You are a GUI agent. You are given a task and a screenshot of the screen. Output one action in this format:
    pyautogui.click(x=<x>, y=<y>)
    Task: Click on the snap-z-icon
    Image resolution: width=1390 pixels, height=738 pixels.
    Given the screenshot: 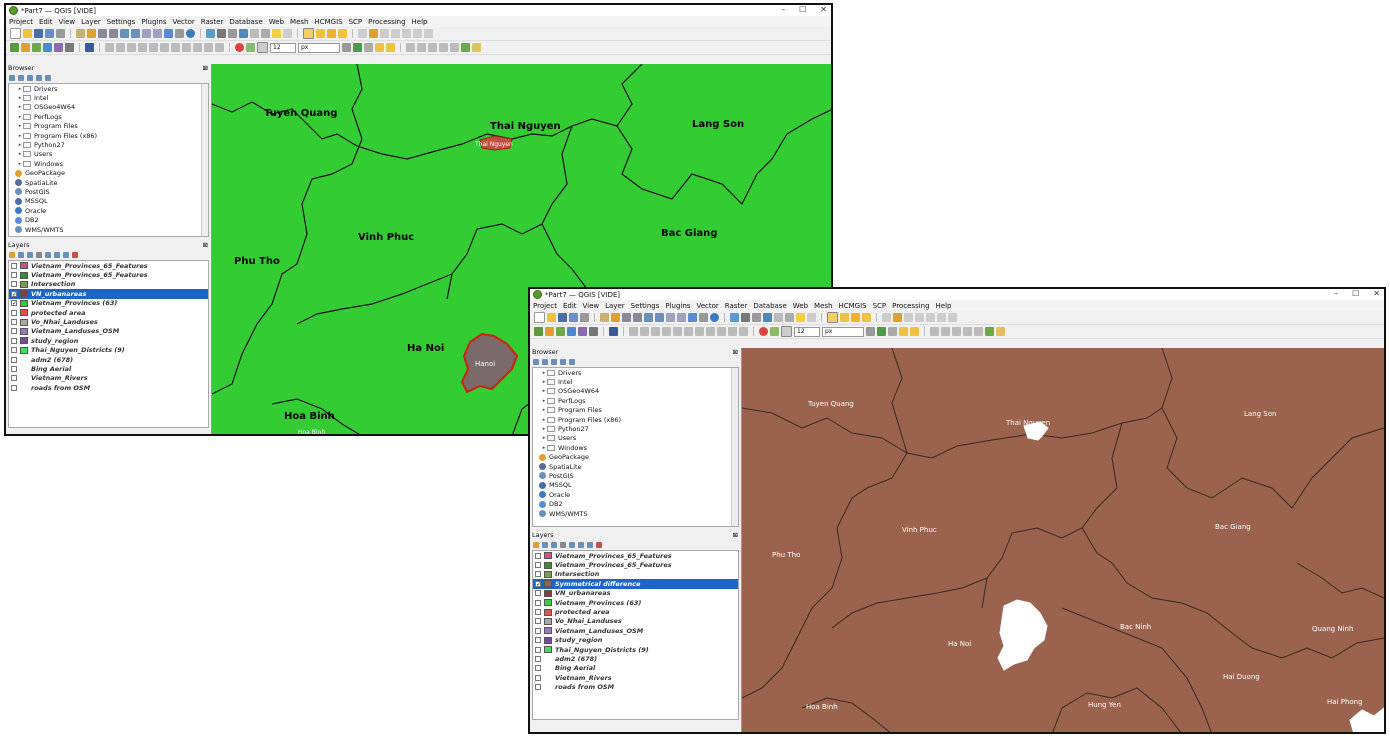 What is the action you would take?
    pyautogui.click(x=914, y=331)
    